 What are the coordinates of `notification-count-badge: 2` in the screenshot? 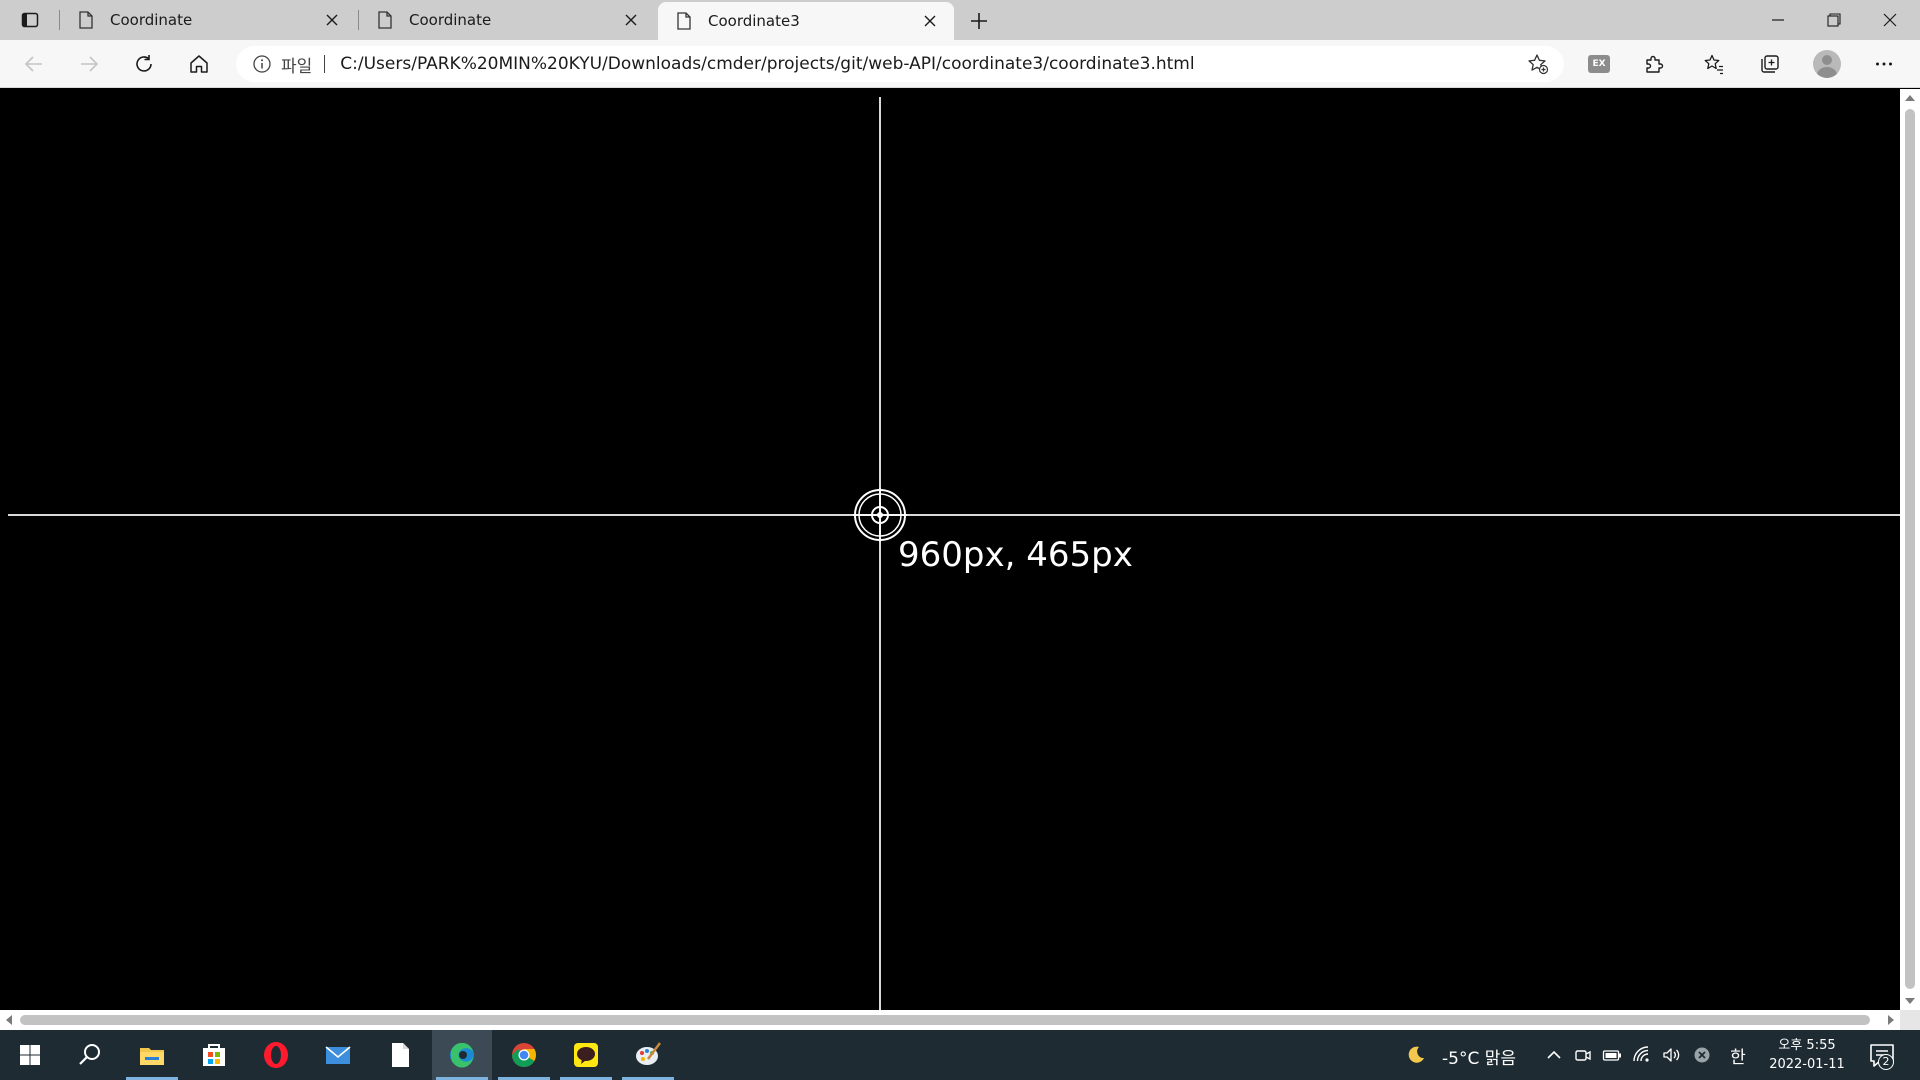 It's located at (1886, 1062).